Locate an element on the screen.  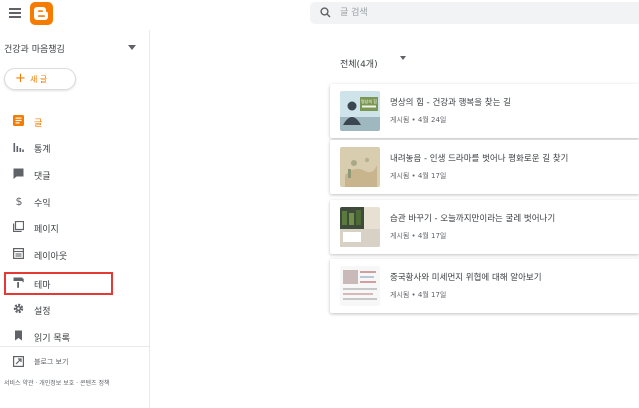
post-title: 습관 바꾸기 - 오늘까지만이라는 굴레 벗어나기 is located at coordinates (472, 218).